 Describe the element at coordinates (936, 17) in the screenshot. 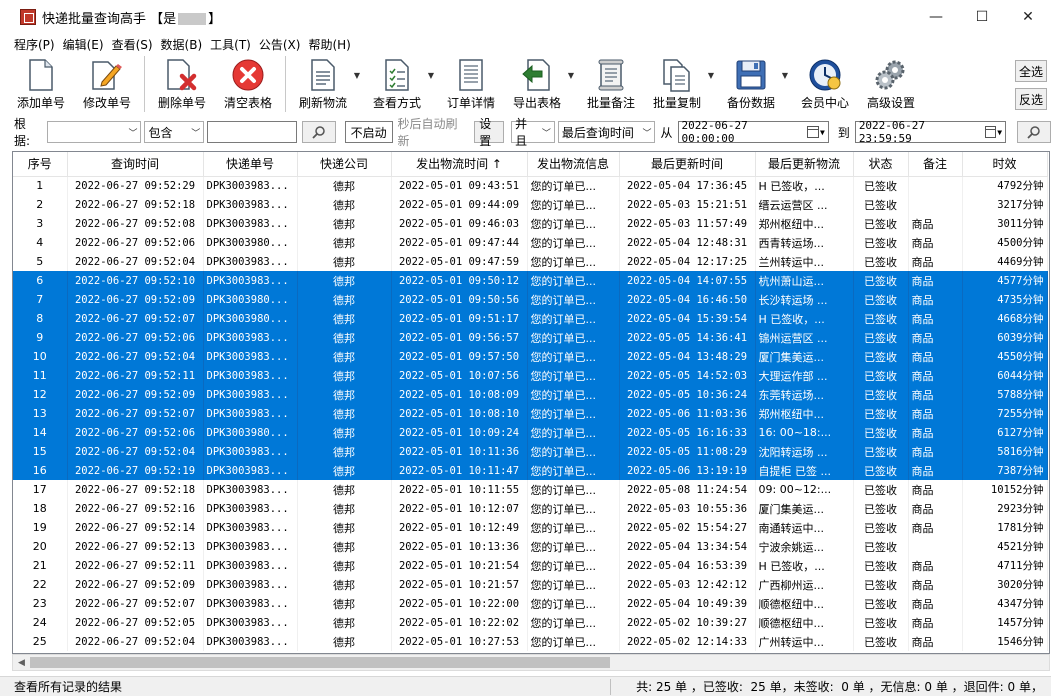

I see `minimize-button: —` at that location.